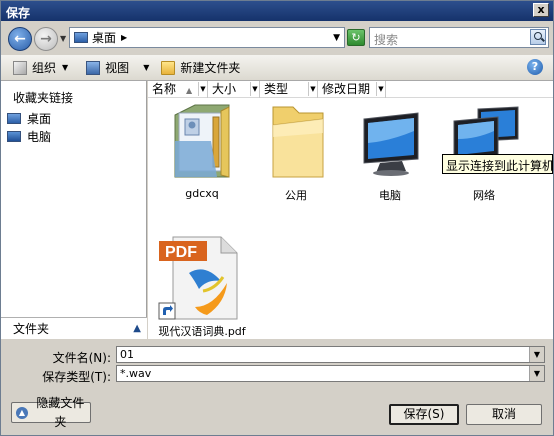  I want to click on breadcrumb-arrow-icon: ▶, so click(124, 37).